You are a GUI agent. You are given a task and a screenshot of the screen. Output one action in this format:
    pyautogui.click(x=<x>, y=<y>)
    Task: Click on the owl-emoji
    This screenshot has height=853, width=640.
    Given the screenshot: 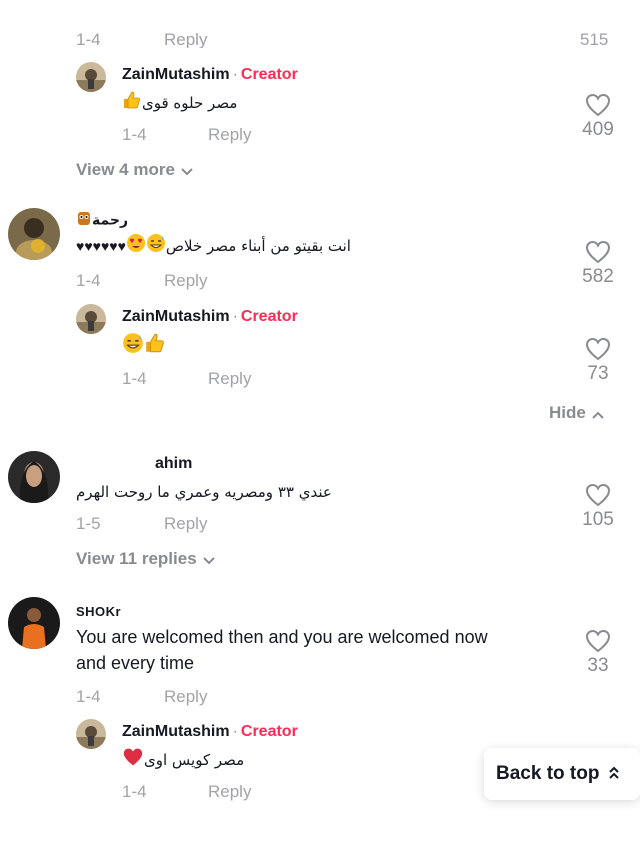 What is the action you would take?
    pyautogui.click(x=84, y=220)
    